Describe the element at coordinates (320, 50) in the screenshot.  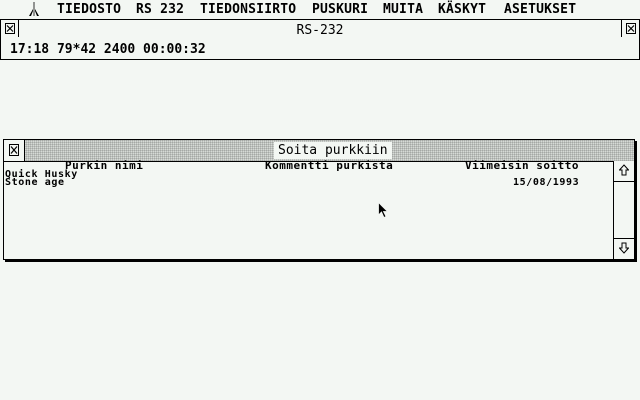
I see `status-line: 17:18 79*42 2400 00:00:32` at that location.